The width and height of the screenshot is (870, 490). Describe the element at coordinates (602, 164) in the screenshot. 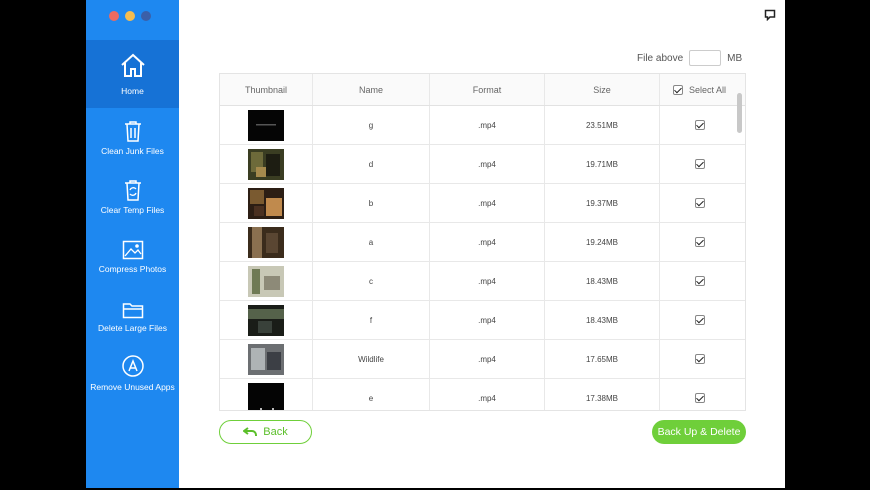

I see `file-size: 19.71MB` at that location.